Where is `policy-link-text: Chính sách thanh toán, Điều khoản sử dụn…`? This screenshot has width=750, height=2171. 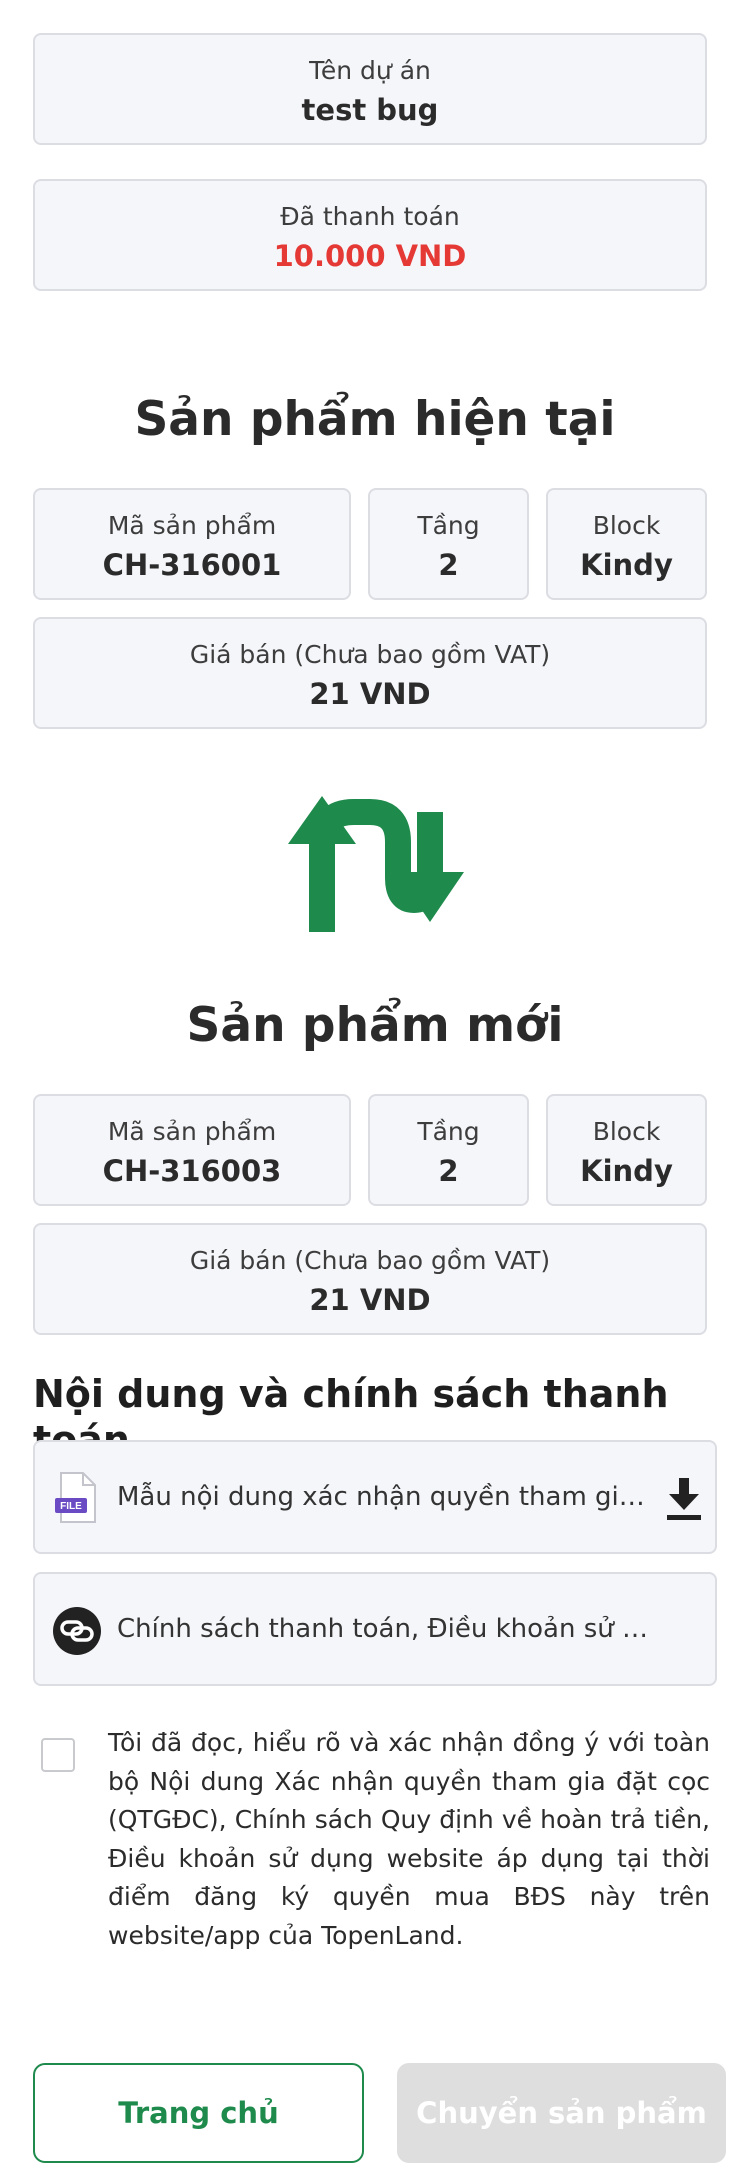 policy-link-text: Chính sách thanh toán, Điều khoản sử dụn… is located at coordinates (385, 1629).